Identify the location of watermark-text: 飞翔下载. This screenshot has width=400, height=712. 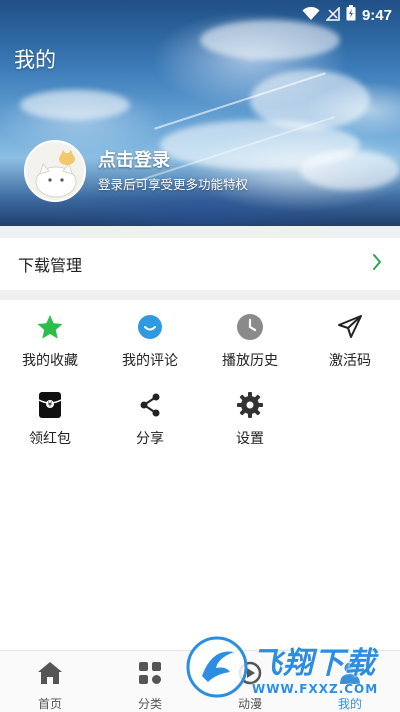
(314, 663).